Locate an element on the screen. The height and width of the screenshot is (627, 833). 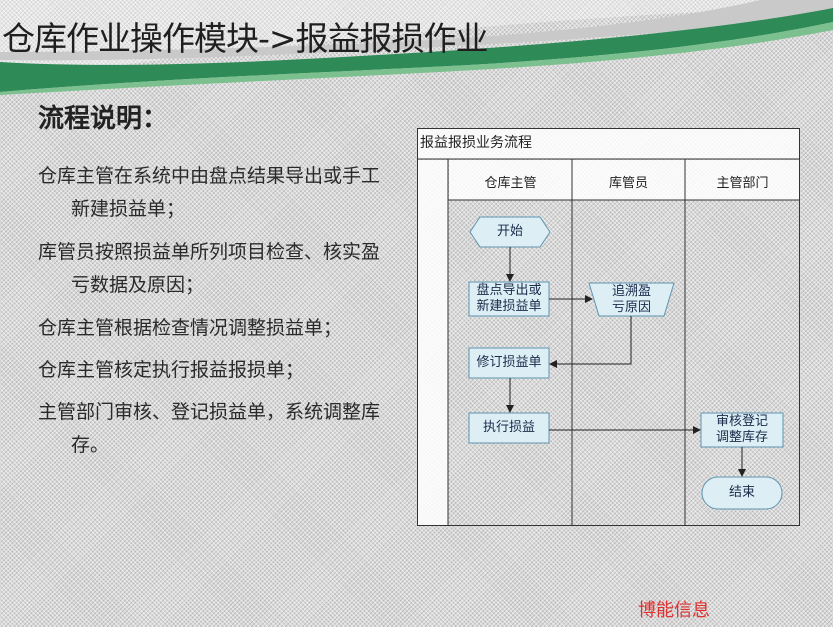
export-label-line: 盘点导出或 is located at coordinates (509, 290).